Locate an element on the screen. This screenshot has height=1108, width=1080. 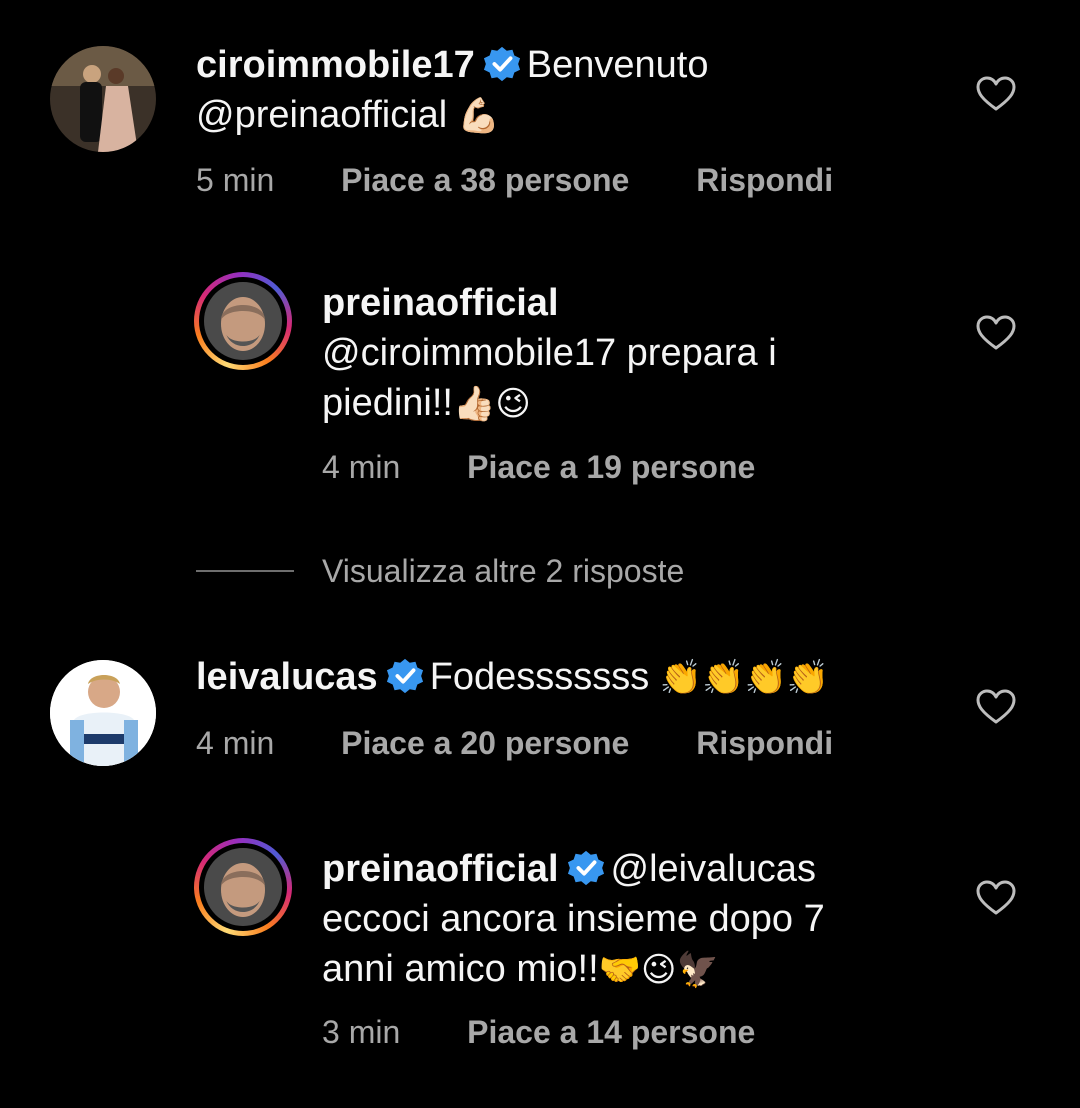
divider is located at coordinates (245, 571).